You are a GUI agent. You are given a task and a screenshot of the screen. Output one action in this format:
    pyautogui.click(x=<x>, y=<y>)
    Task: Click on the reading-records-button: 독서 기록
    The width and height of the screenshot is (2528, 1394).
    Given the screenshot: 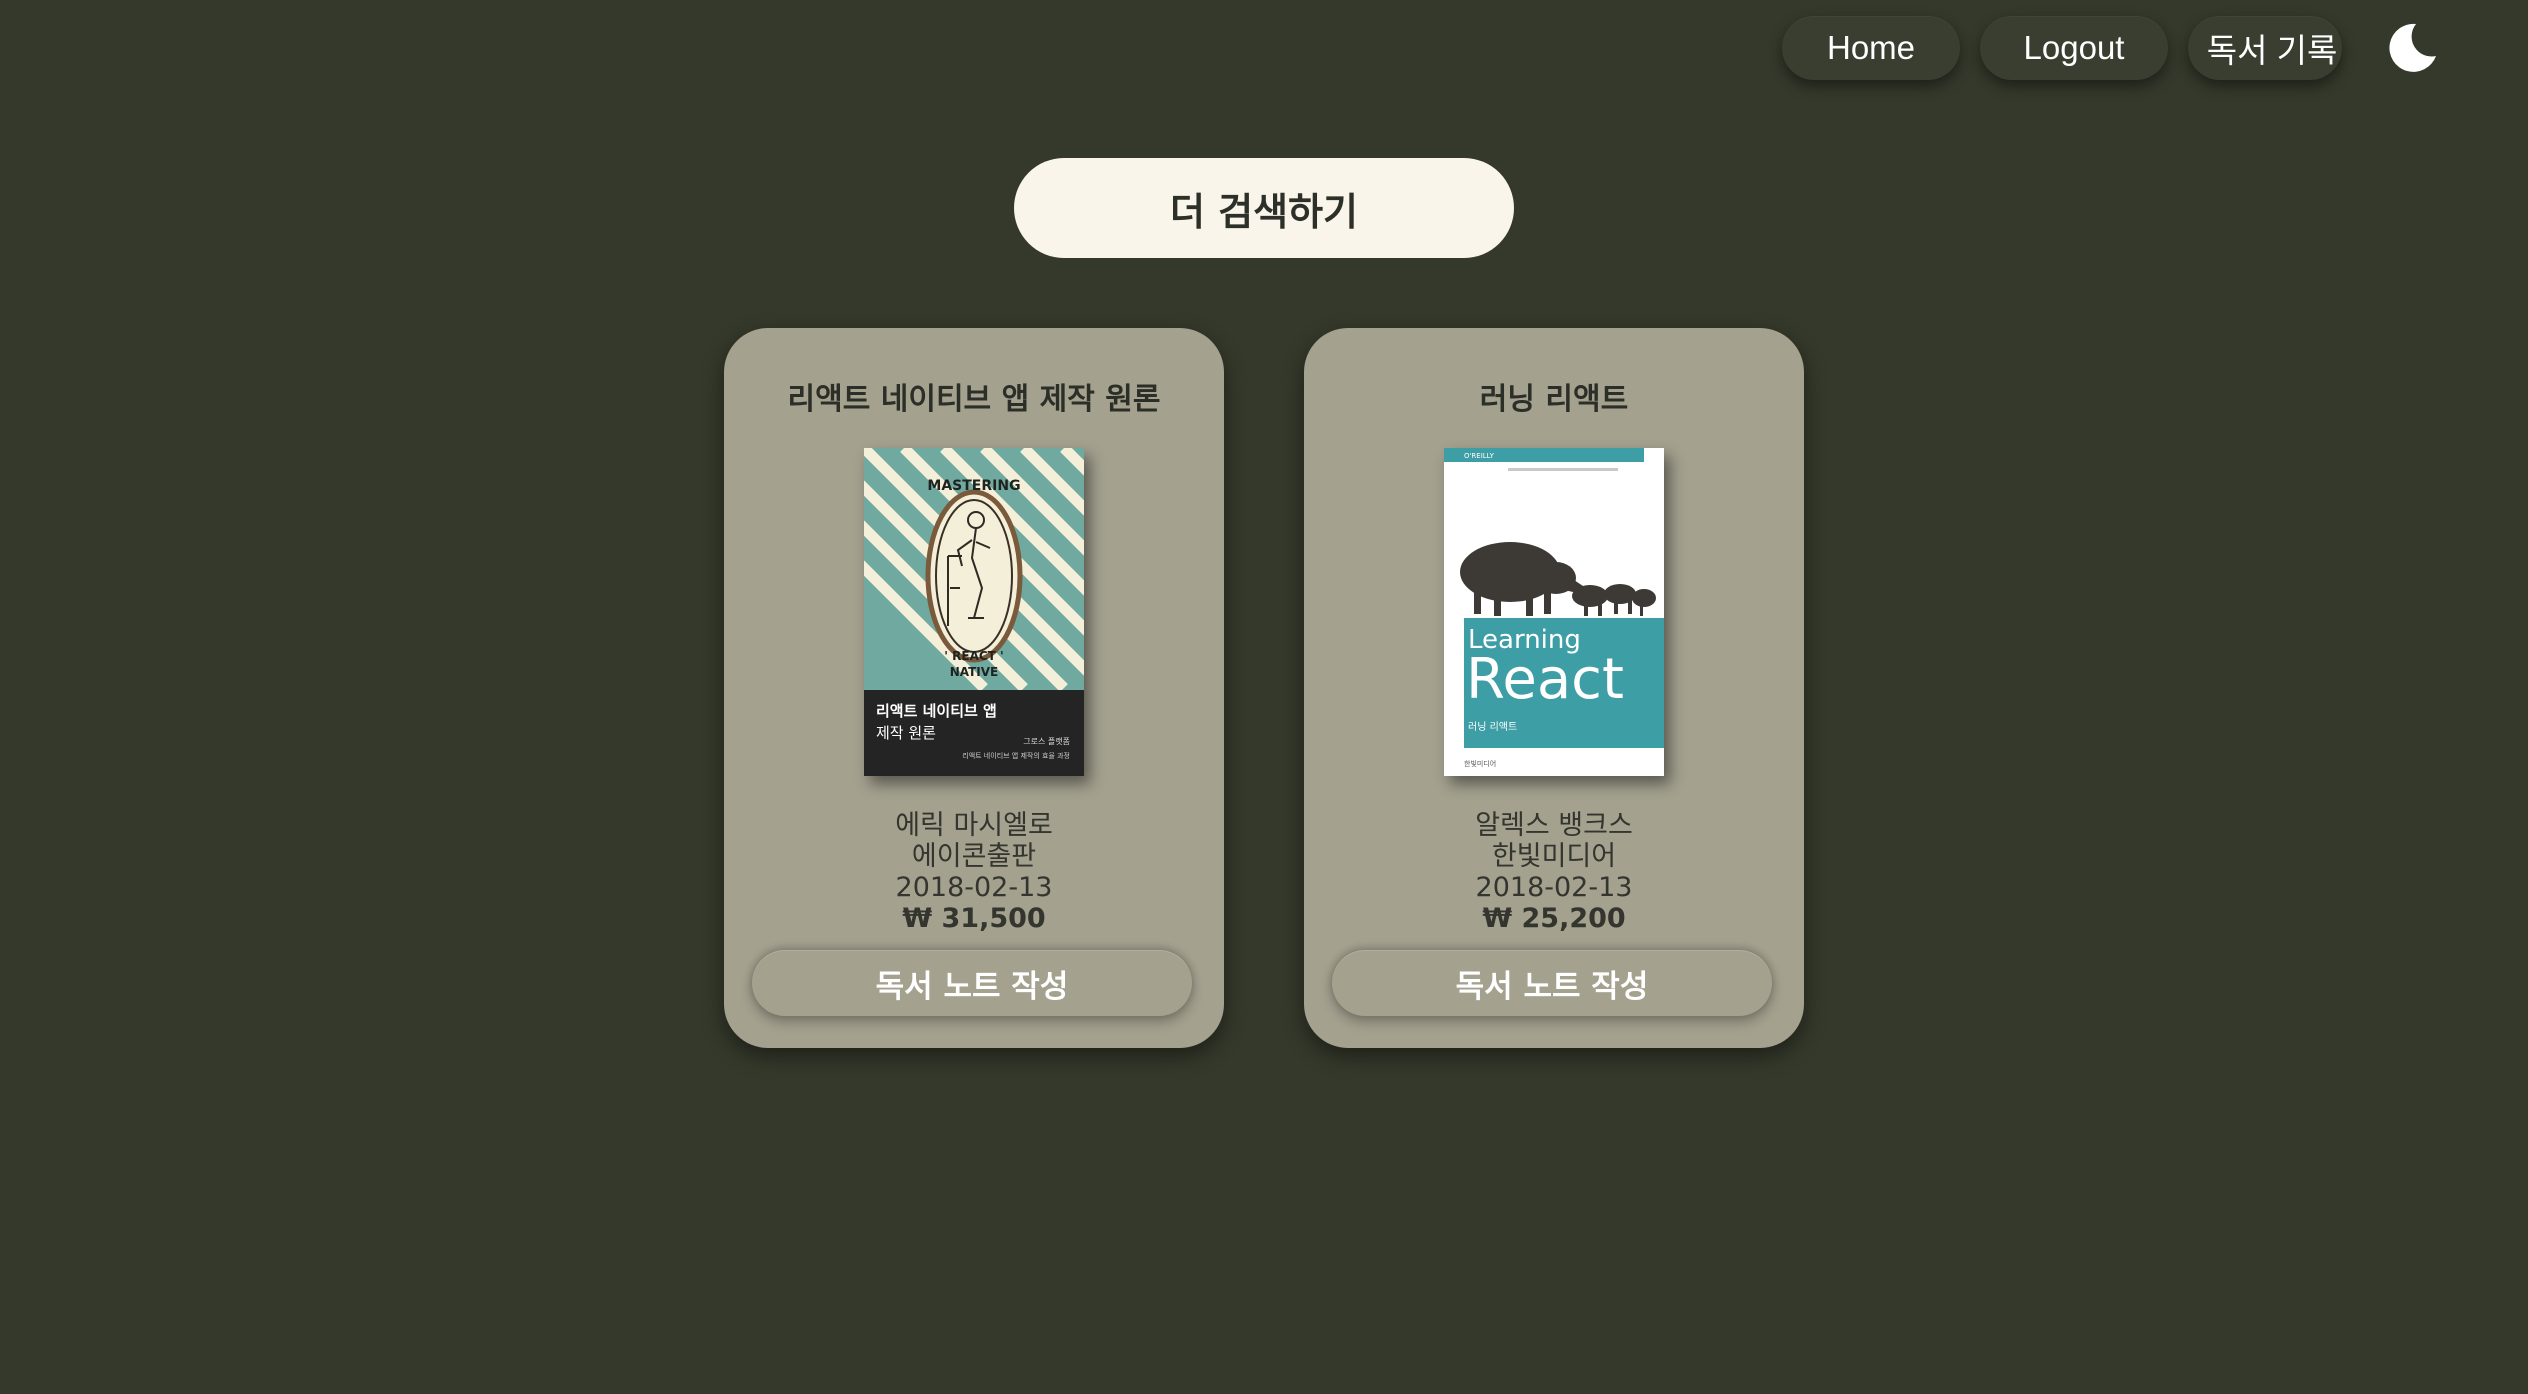 What is the action you would take?
    pyautogui.click(x=2265, y=48)
    